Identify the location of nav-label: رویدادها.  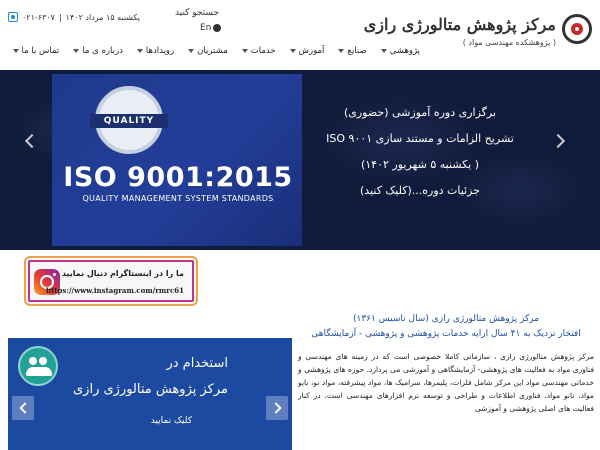
(160, 51).